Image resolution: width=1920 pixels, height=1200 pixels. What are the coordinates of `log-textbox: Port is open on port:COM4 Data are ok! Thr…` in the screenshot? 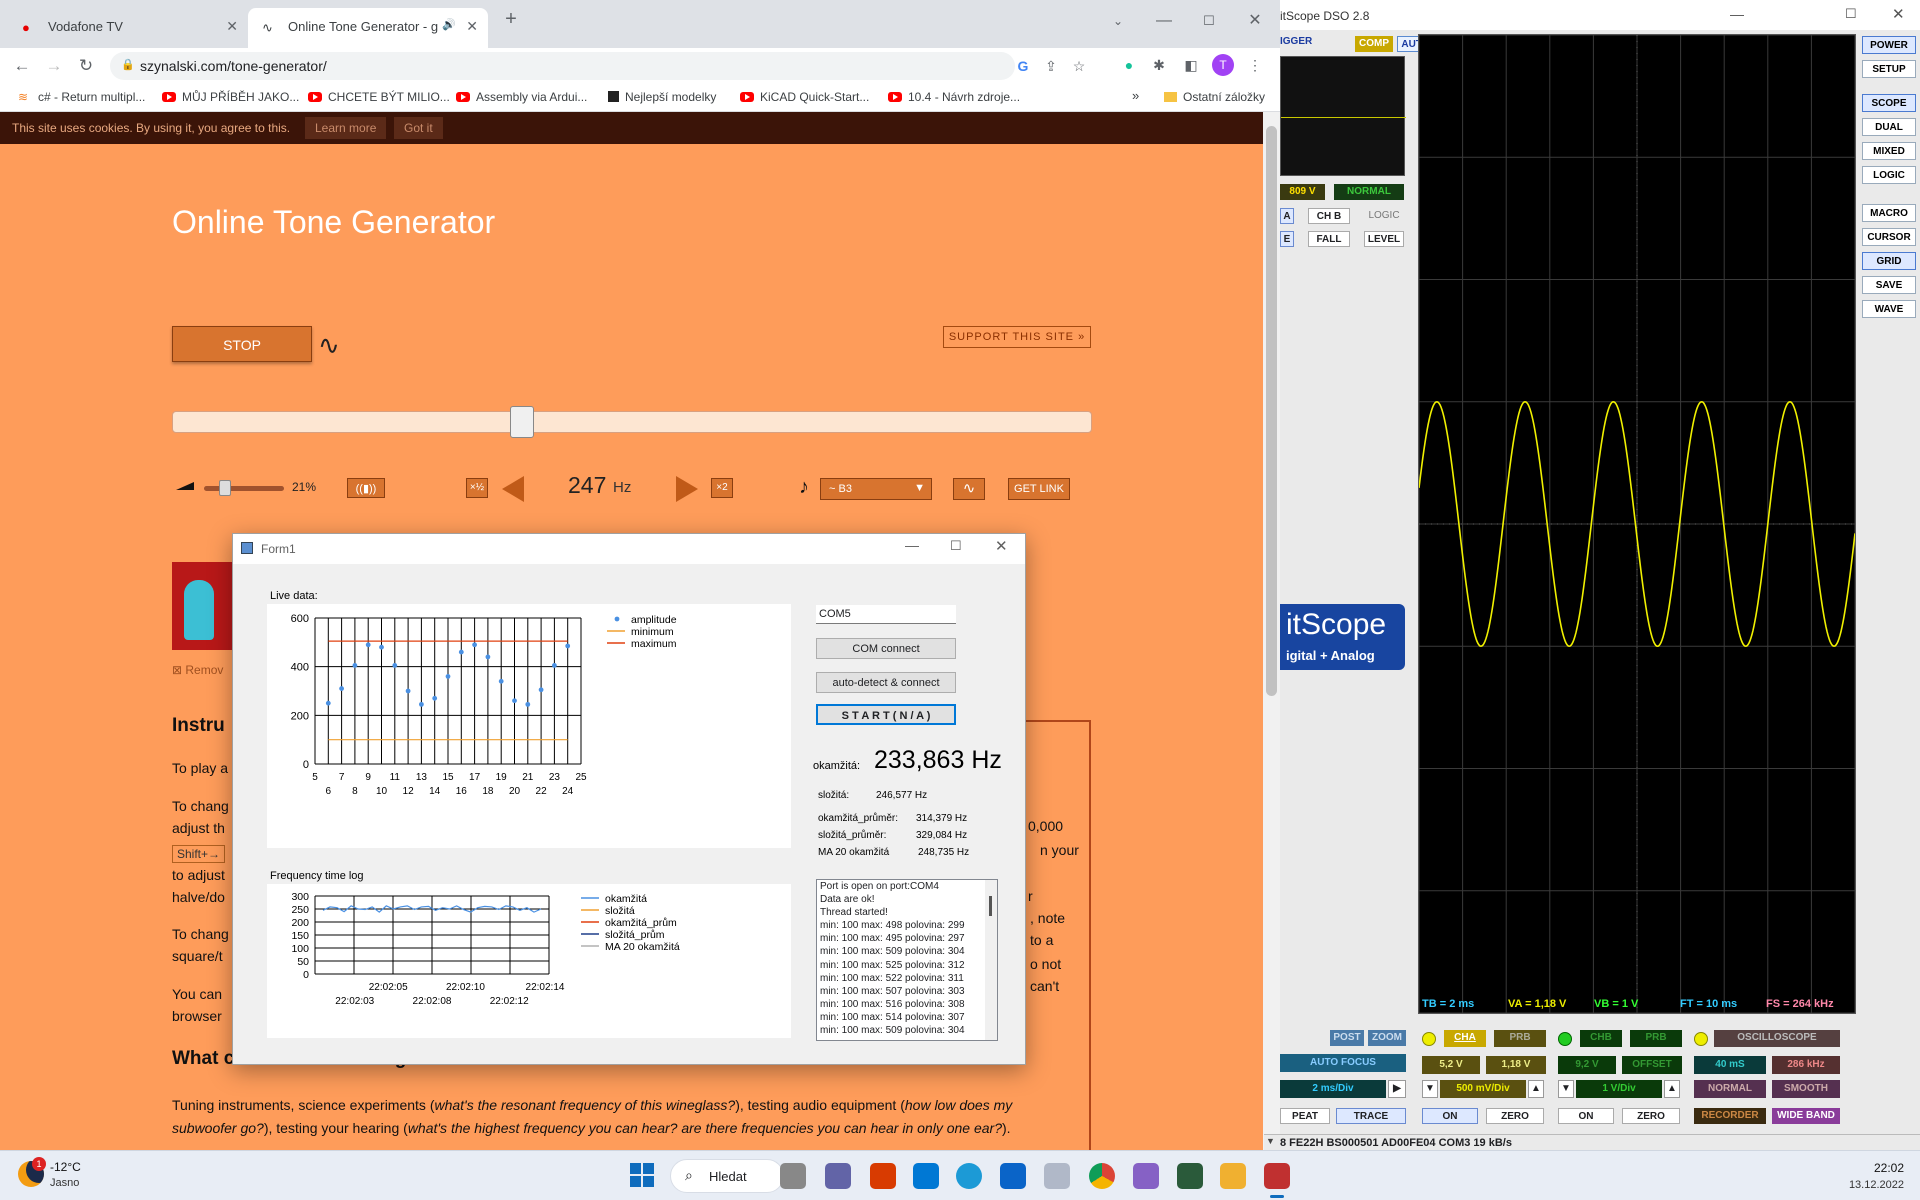 It's located at (907, 960).